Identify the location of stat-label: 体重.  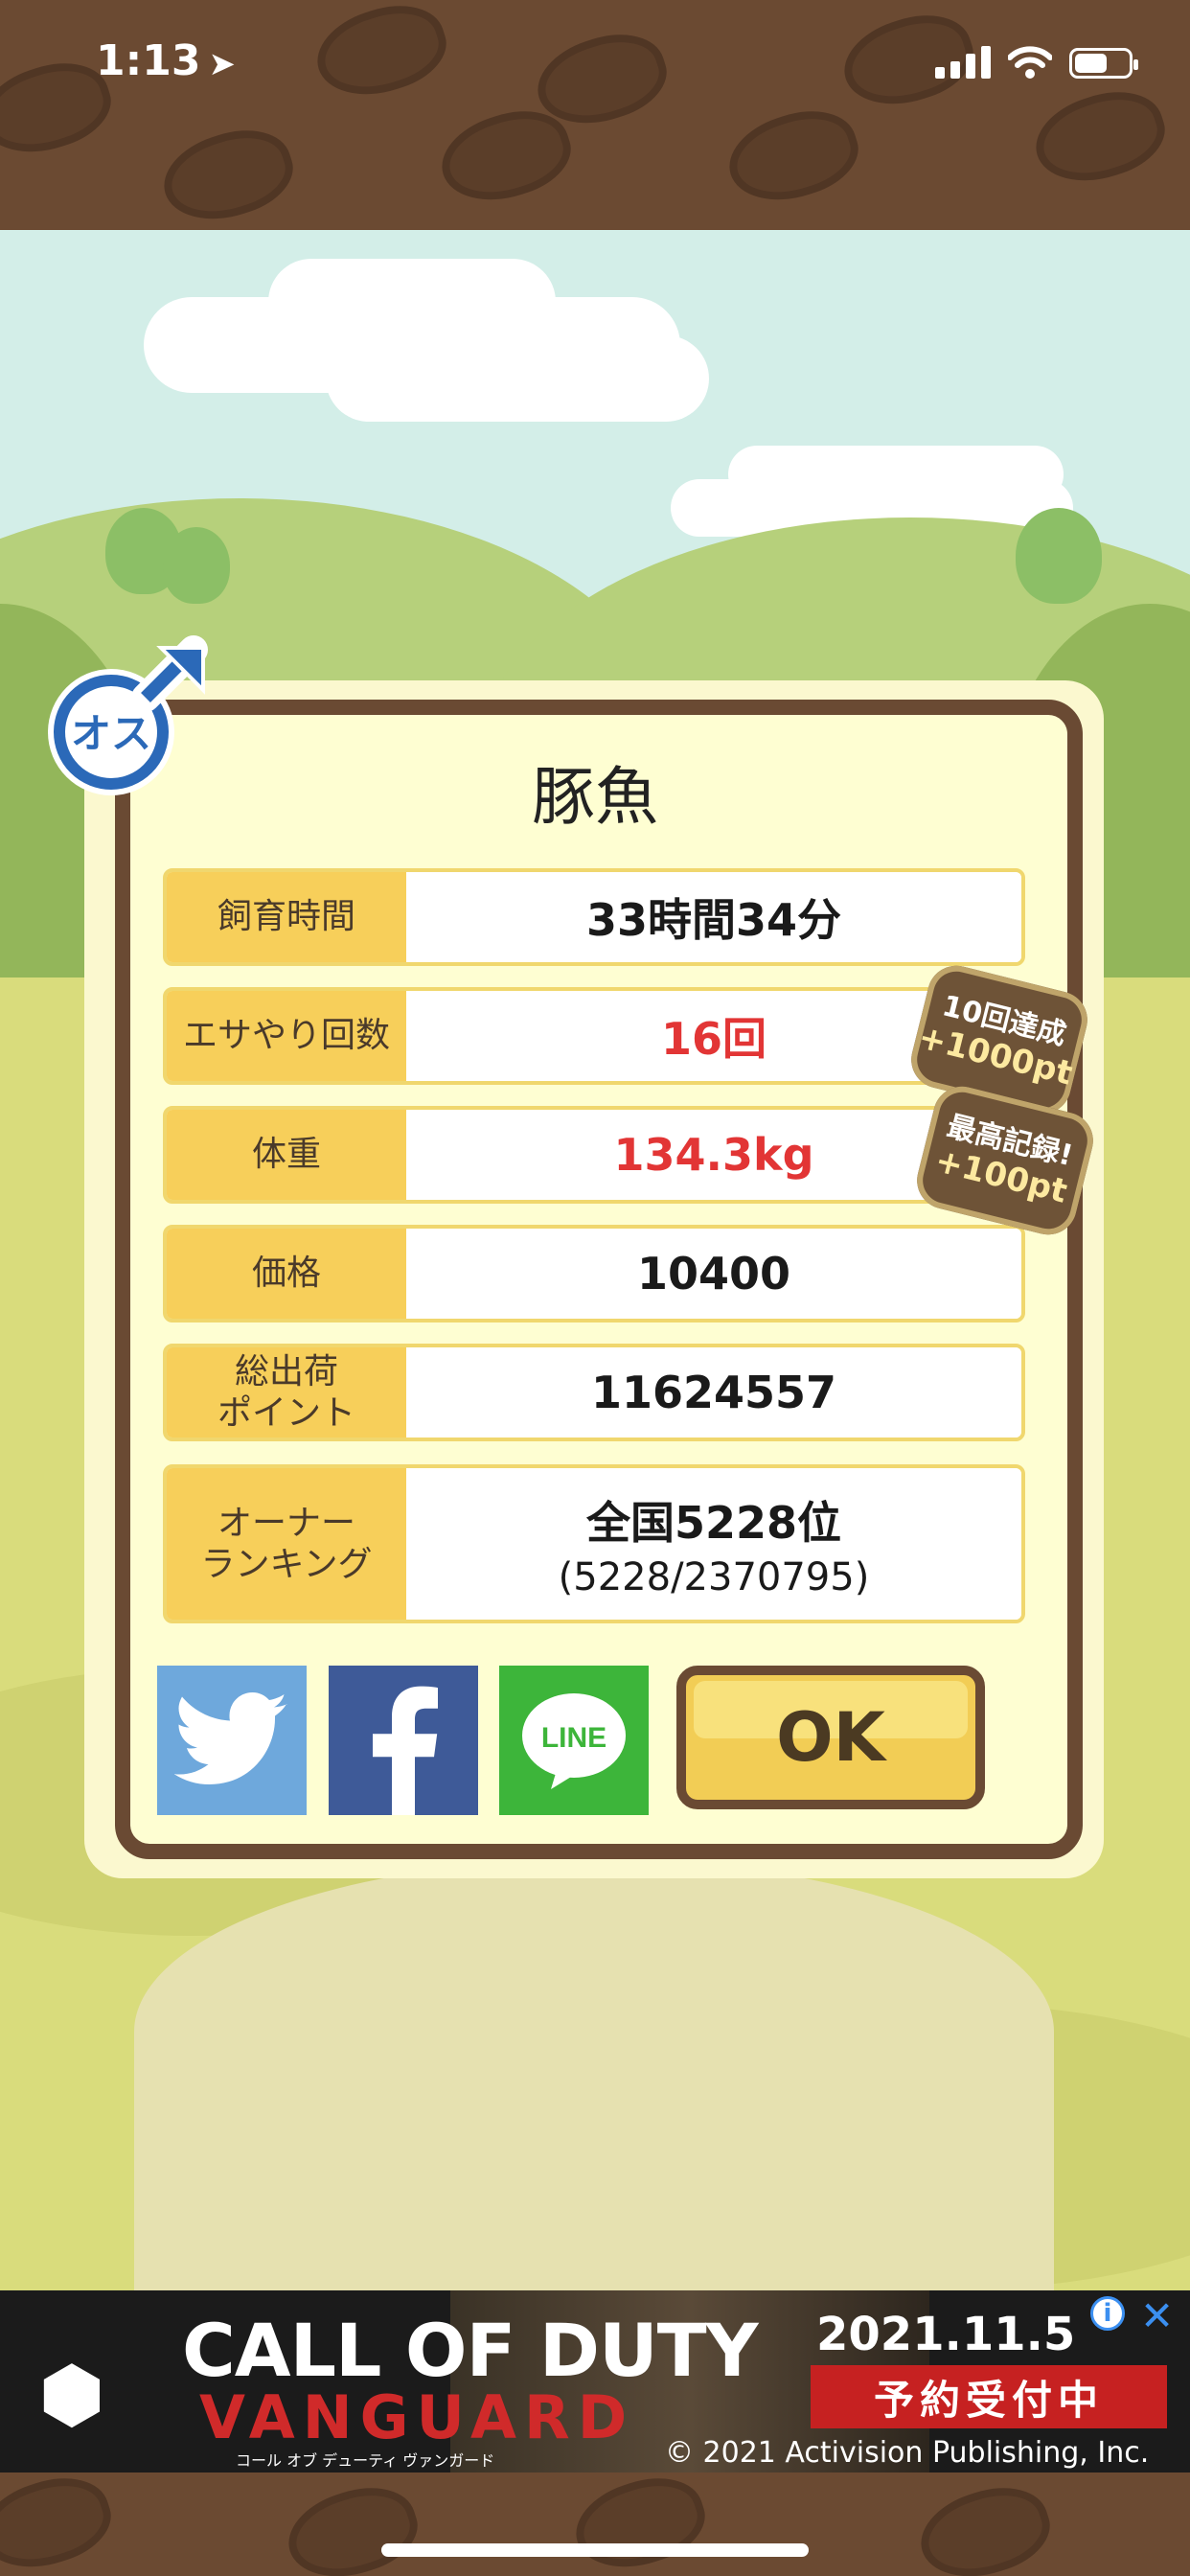
(287, 1155).